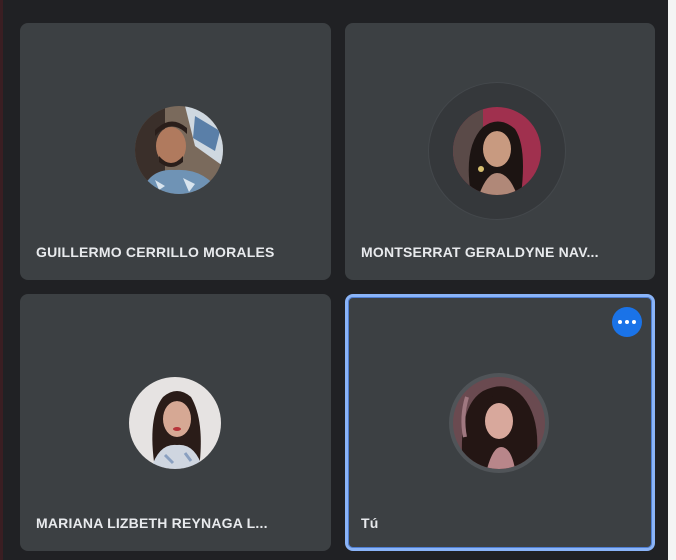 Image resolution: width=676 pixels, height=560 pixels. What do you see at coordinates (1, 280) in the screenshot?
I see `window-edge-left` at bounding box center [1, 280].